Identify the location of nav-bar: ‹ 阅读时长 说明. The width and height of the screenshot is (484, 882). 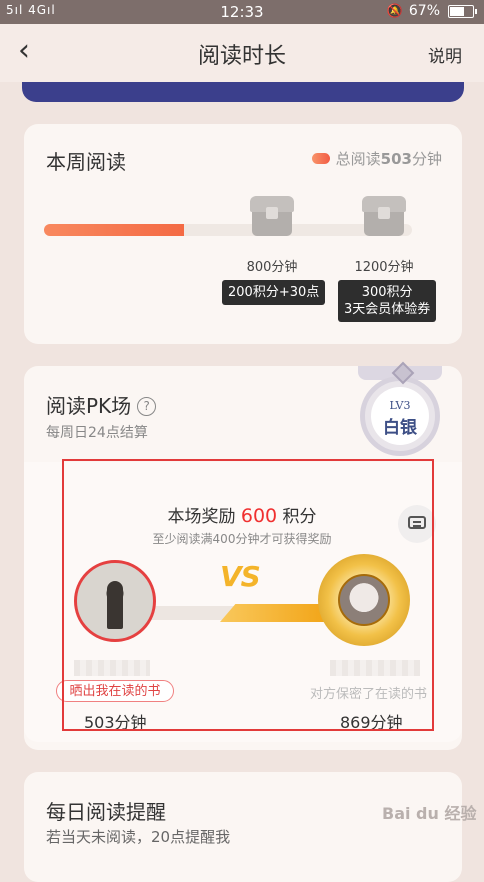
(242, 53).